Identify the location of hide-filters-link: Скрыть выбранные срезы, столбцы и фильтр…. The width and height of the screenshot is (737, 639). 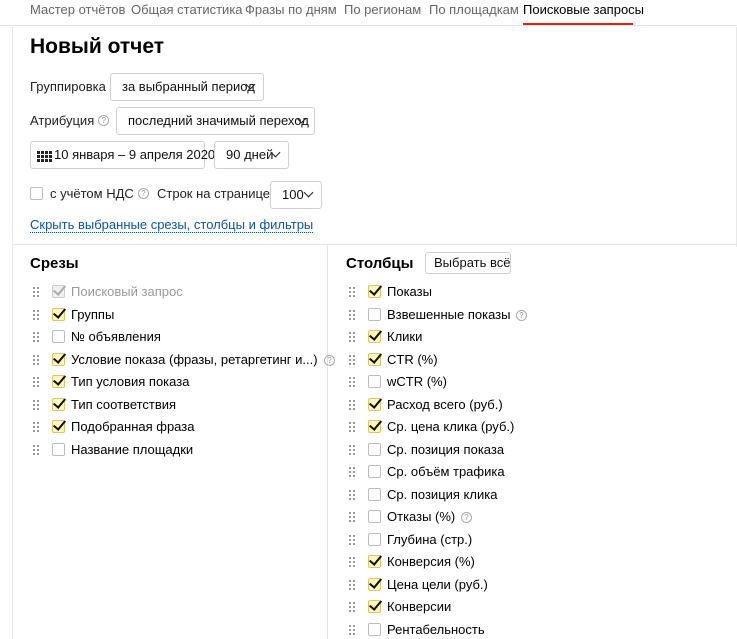
(172, 225).